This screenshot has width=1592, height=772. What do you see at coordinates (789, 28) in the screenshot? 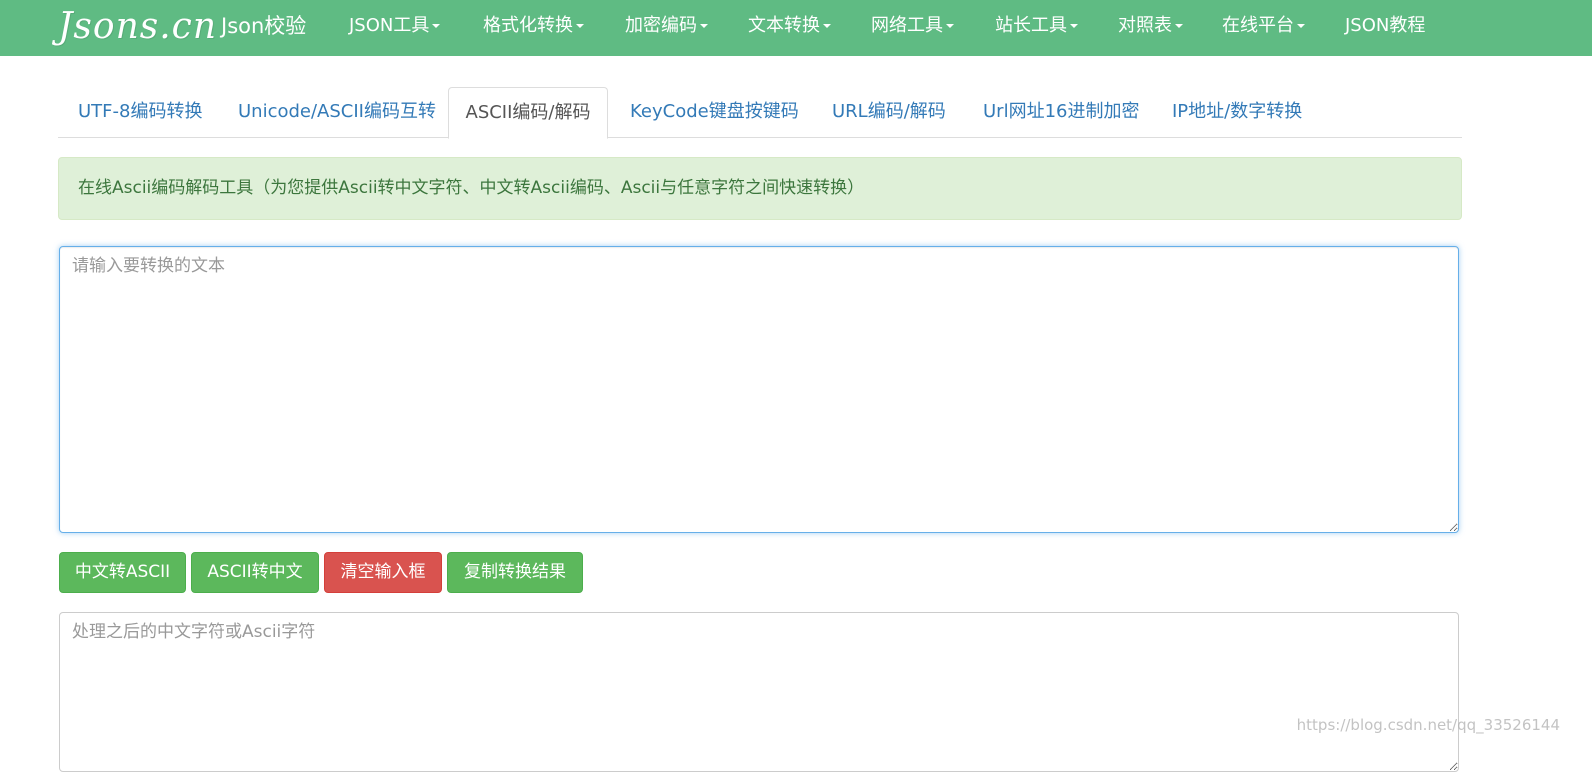
I see `nav-text-convert: 文本转换` at bounding box center [789, 28].